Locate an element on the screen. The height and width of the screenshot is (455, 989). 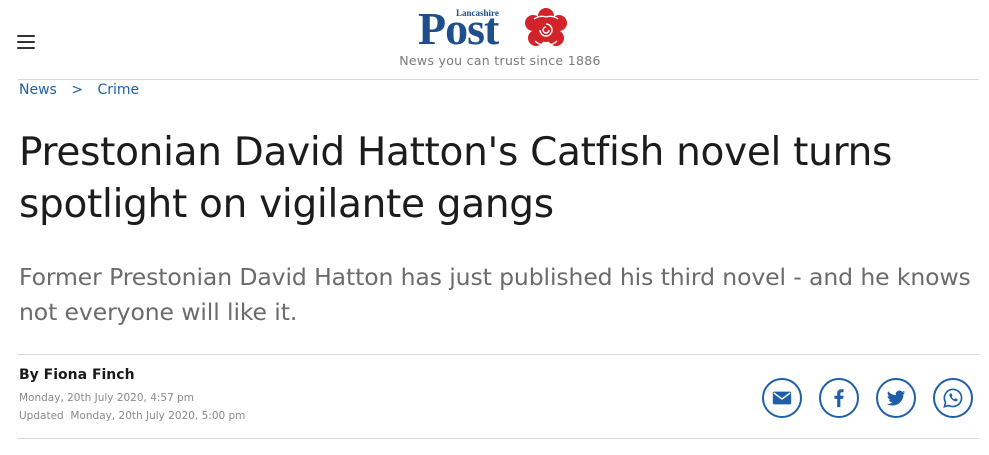
email-icon is located at coordinates (782, 398).